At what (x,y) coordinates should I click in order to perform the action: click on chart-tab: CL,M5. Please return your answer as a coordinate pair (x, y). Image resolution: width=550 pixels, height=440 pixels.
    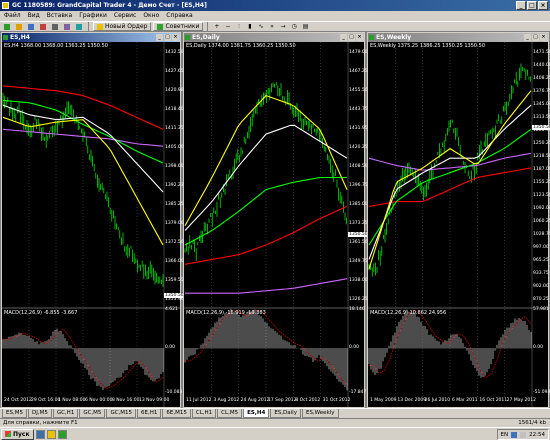
    Looking at the image, I should click on (230, 413).